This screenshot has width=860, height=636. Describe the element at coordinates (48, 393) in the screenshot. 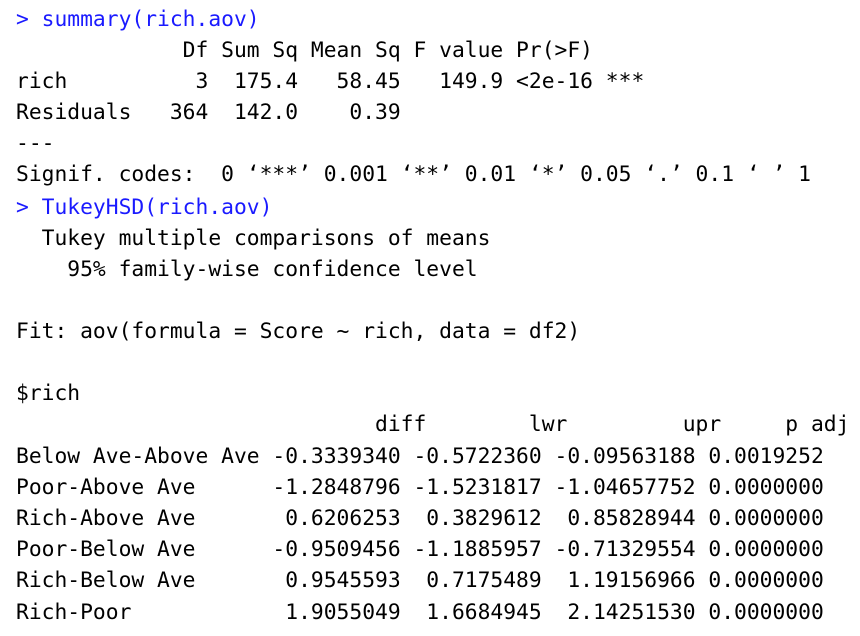

I see `result-name: $rich` at that location.